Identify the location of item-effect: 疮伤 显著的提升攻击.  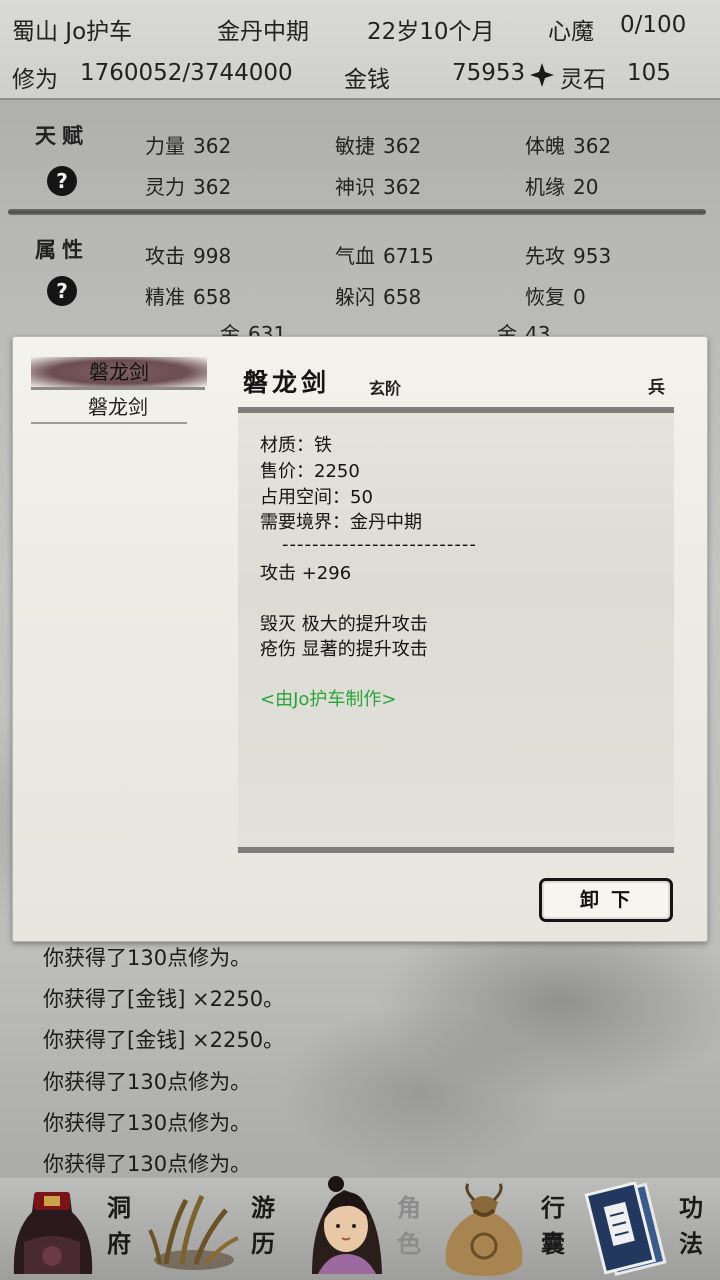
(344, 649).